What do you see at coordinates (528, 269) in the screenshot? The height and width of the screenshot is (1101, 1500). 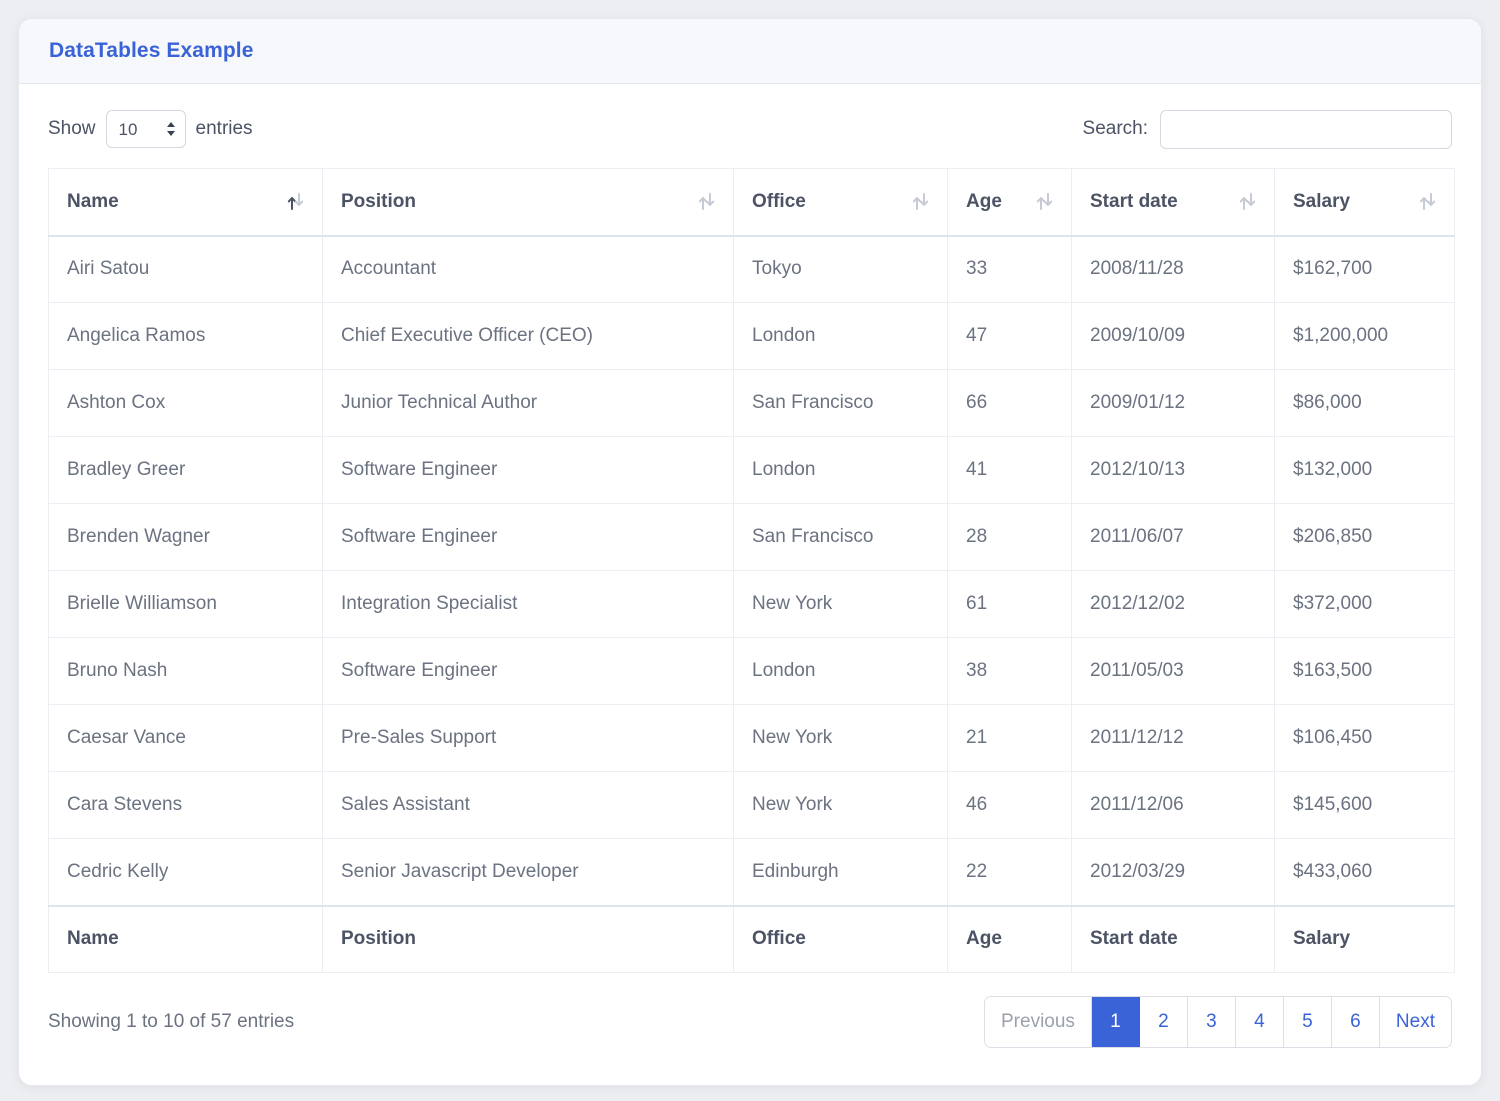 I see `cell-position: Accountant` at bounding box center [528, 269].